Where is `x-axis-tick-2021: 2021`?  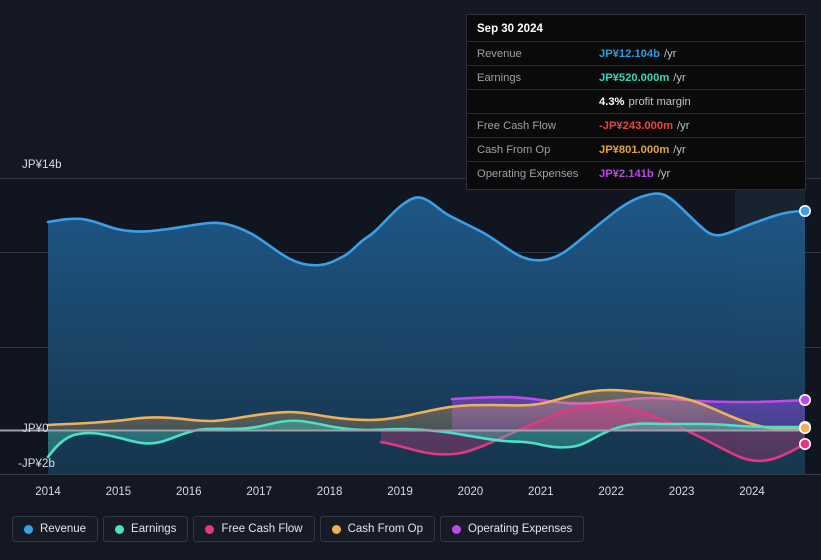
x-axis-tick-2021: 2021 is located at coordinates (541, 492).